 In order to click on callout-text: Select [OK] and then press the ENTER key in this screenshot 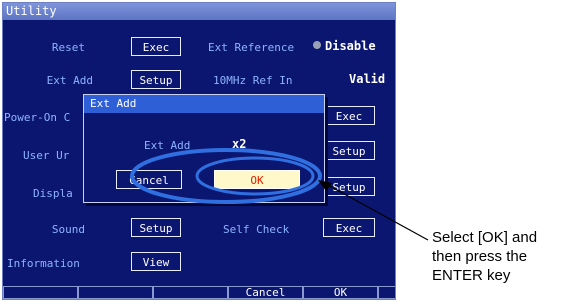, I will do `click(484, 256)`.